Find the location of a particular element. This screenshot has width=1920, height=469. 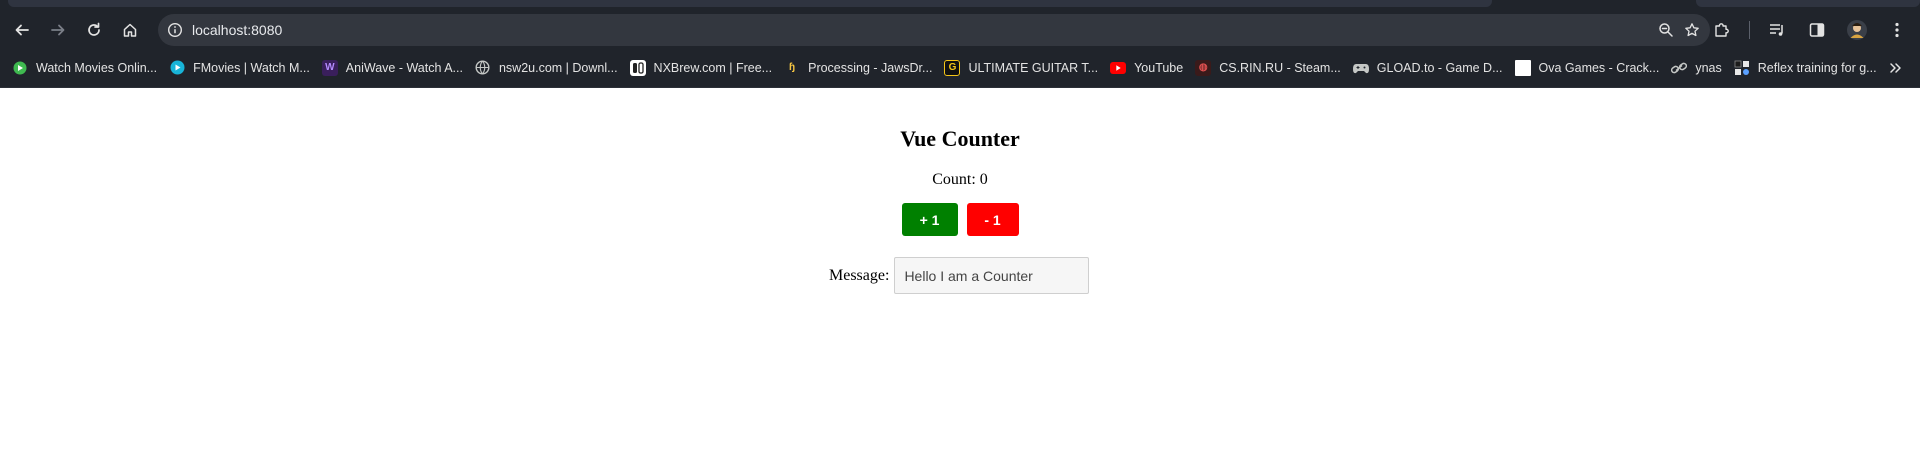

globe-icon is located at coordinates (483, 68).